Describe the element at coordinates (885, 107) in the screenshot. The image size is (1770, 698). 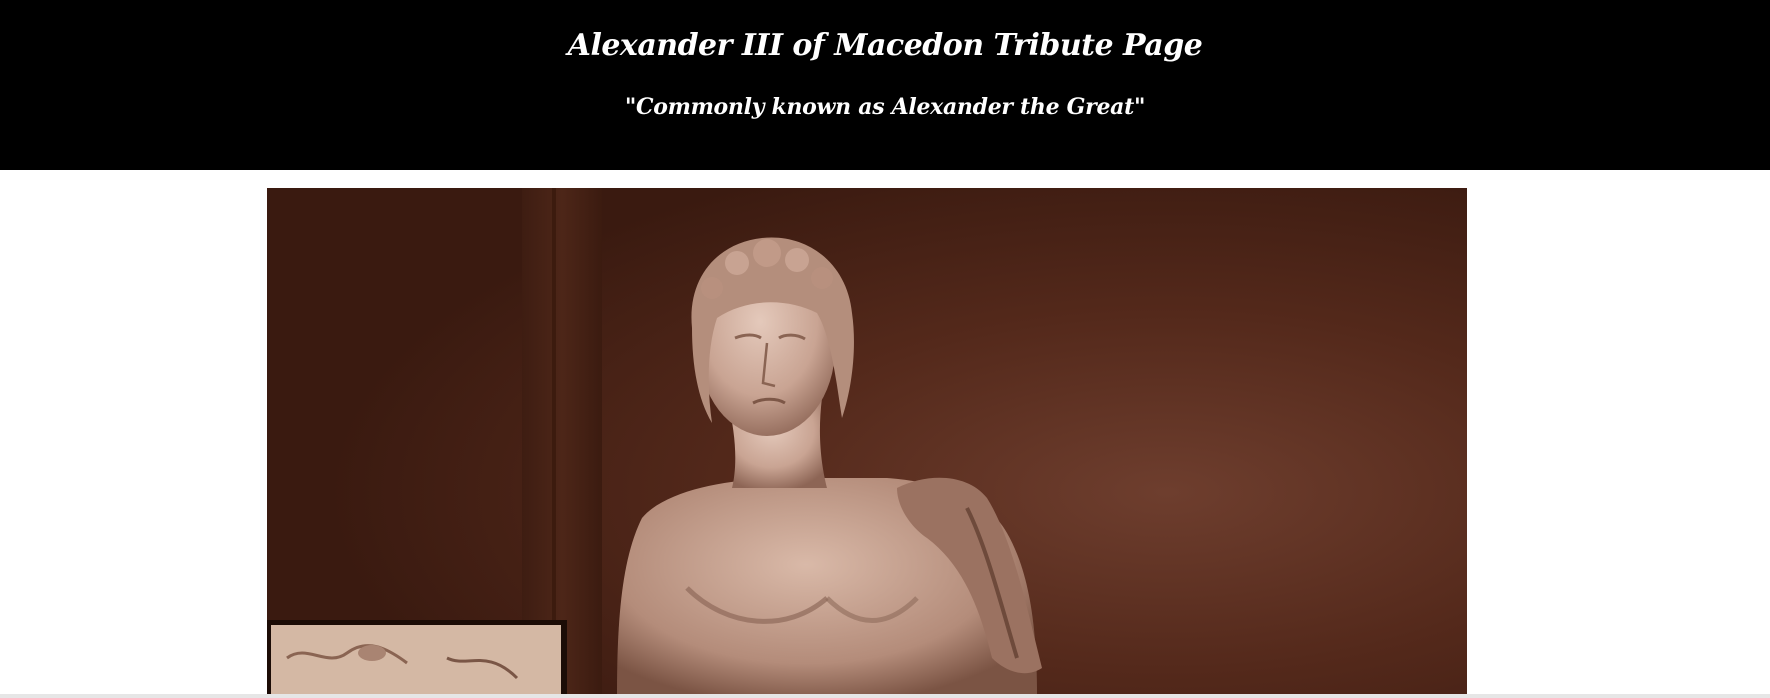
I see `page-subtitle: "Commonly known as Alexander the Great"` at that location.